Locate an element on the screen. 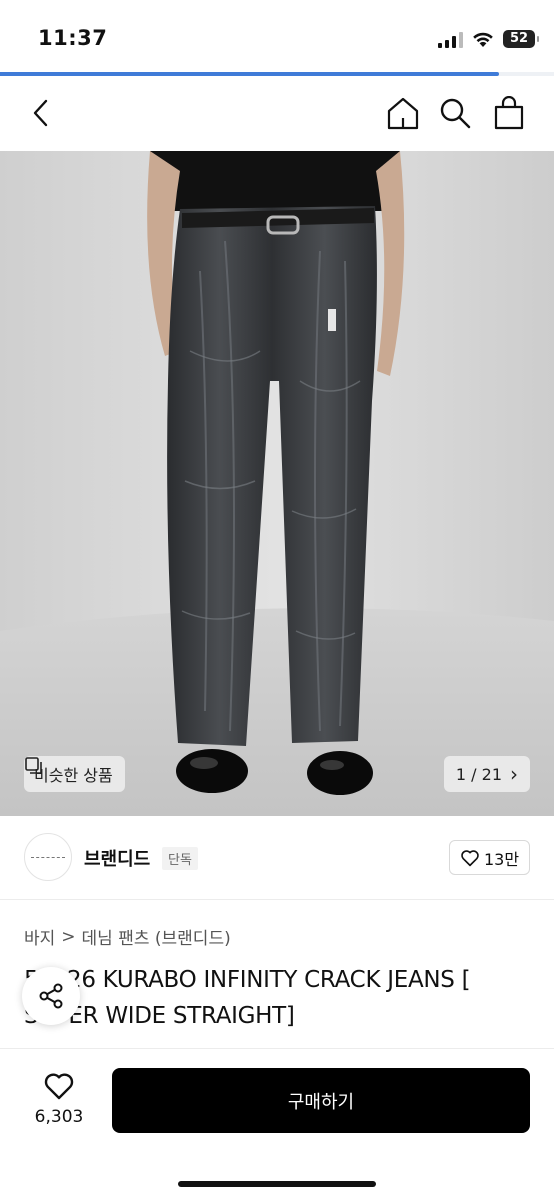 This screenshot has height=1200, width=554. buy-button-label: 구매하기 is located at coordinates (321, 1102).